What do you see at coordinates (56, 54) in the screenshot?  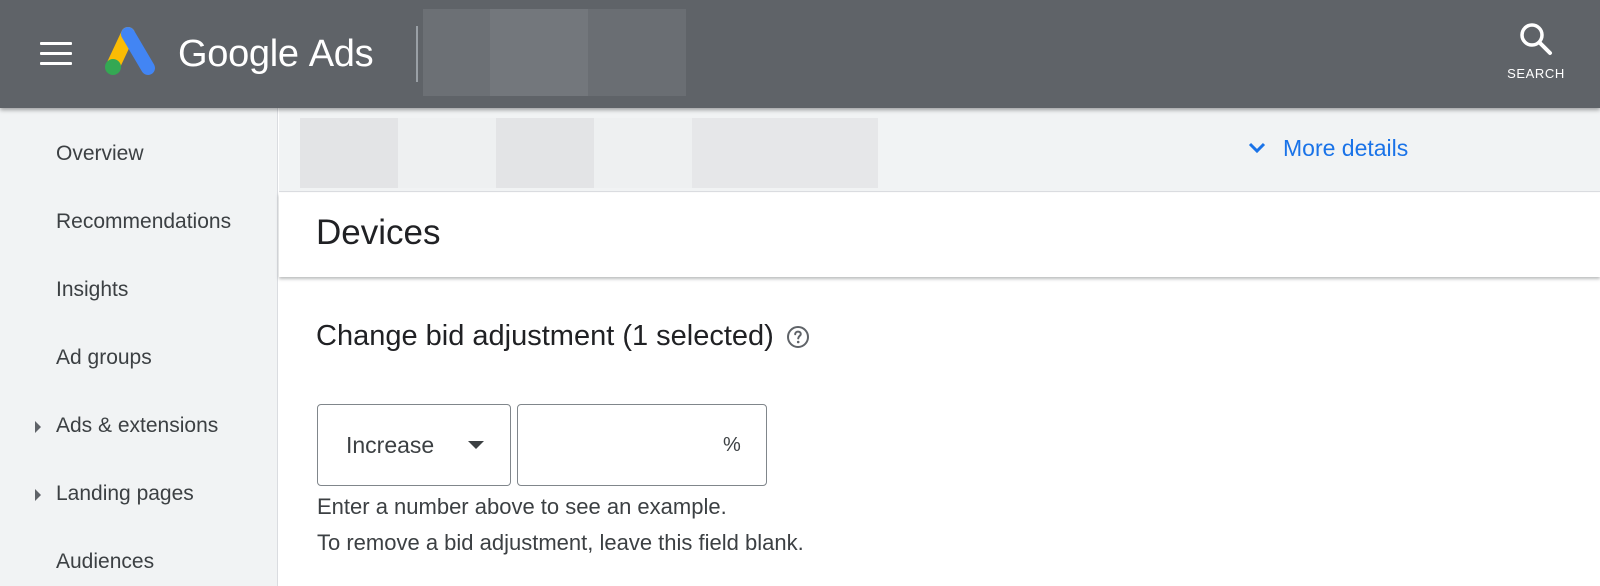 I see `menu-icon` at bounding box center [56, 54].